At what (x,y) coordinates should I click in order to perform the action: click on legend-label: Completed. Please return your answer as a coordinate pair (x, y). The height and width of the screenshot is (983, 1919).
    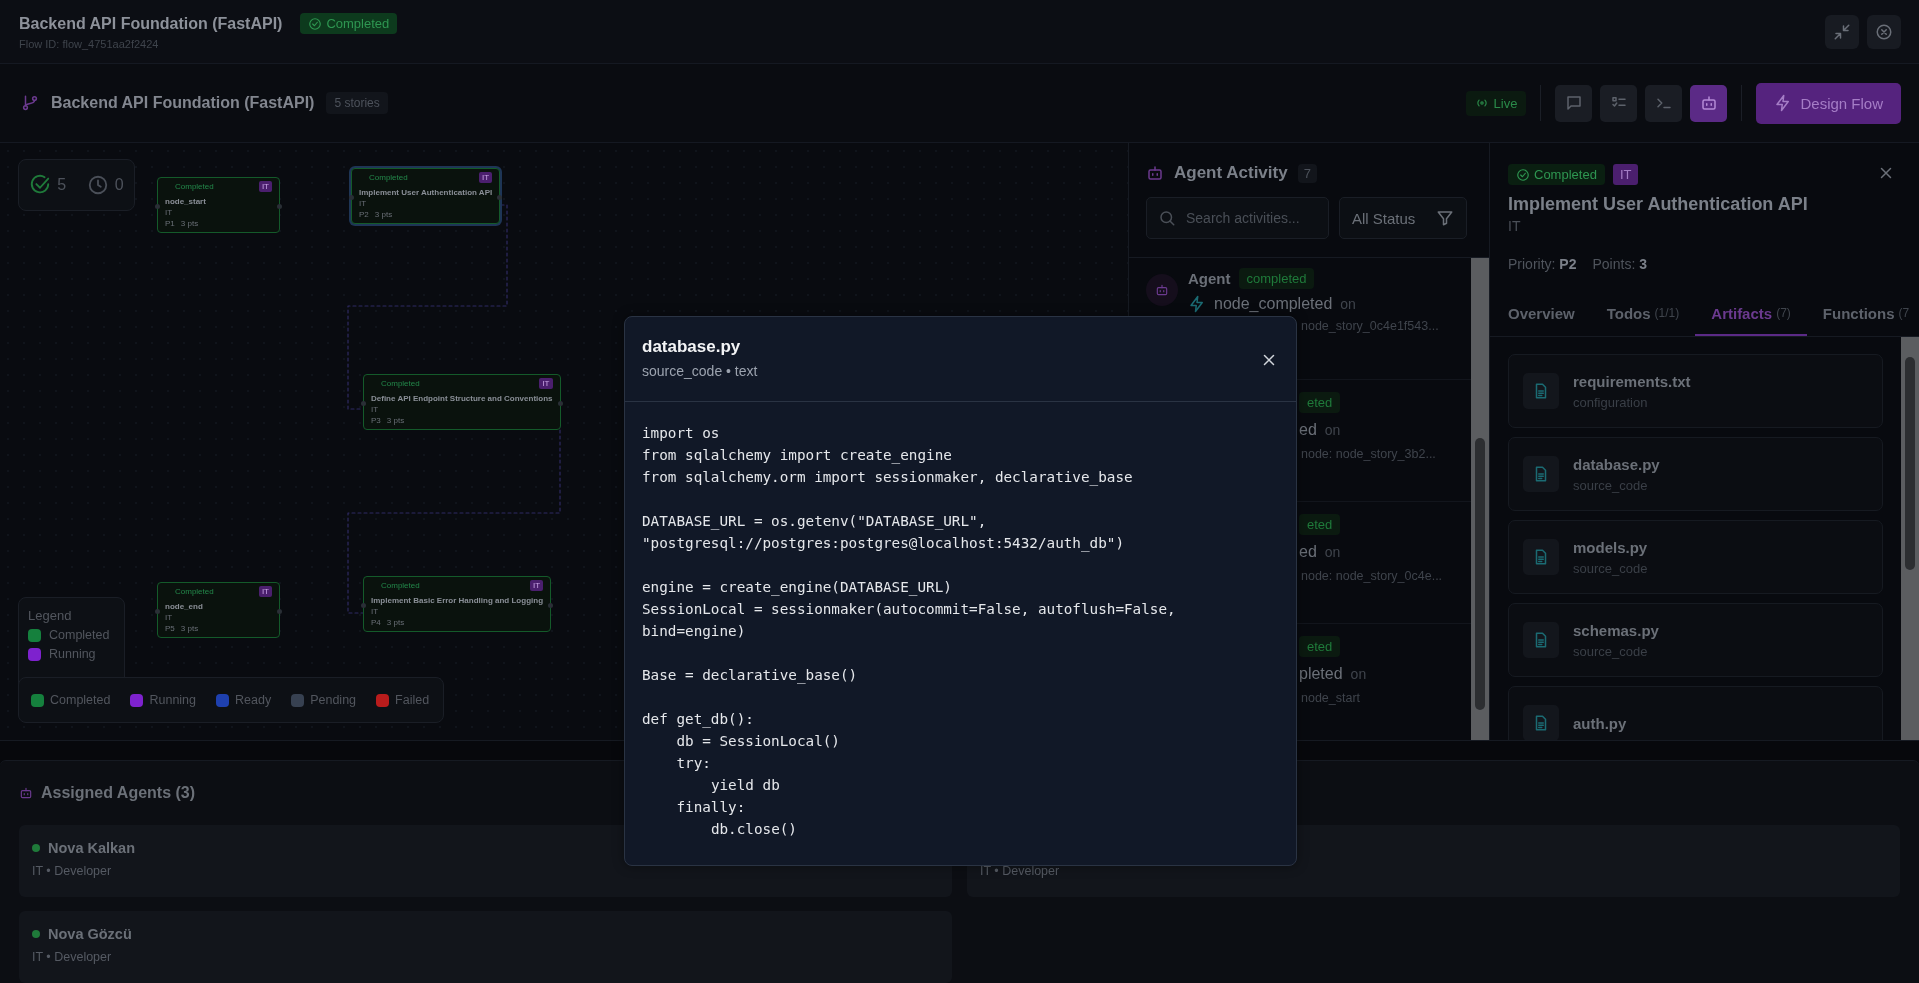
    Looking at the image, I should click on (79, 635).